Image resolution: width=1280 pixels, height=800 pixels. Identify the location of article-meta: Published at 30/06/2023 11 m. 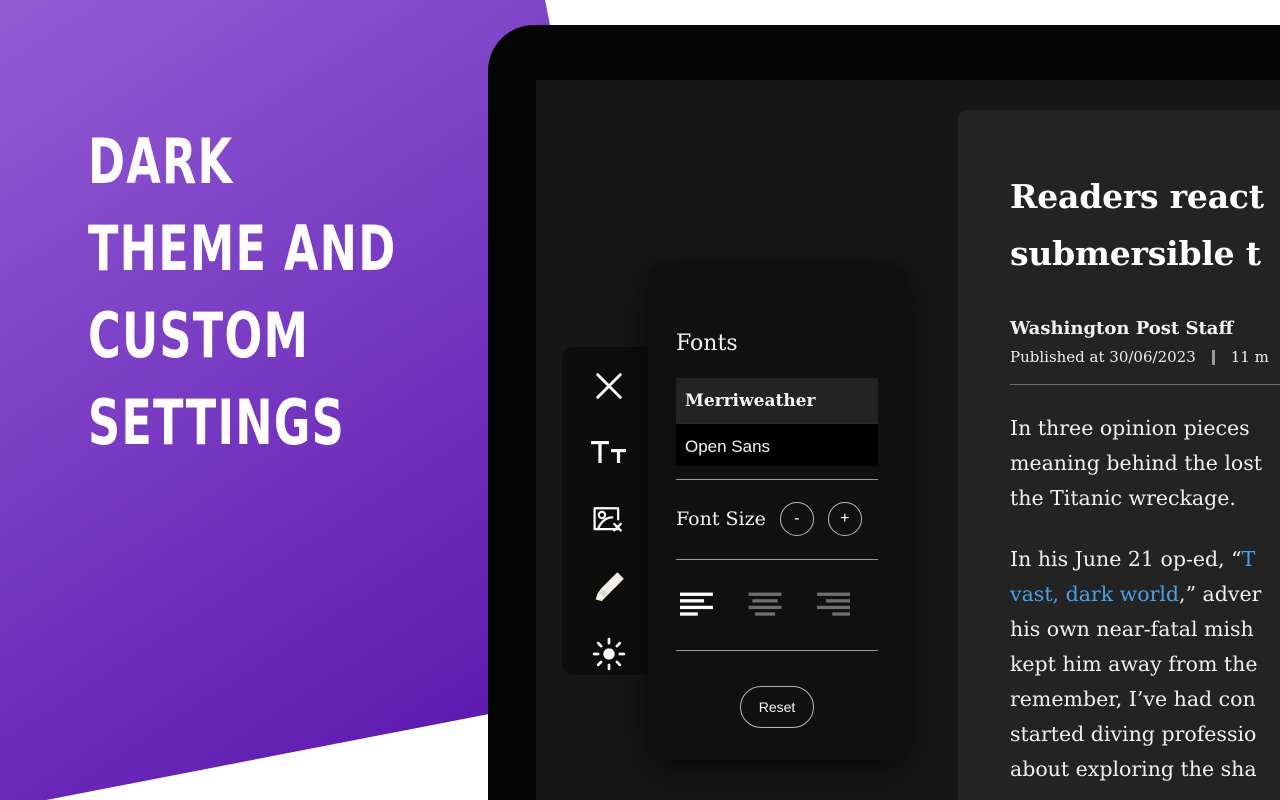
(1145, 357).